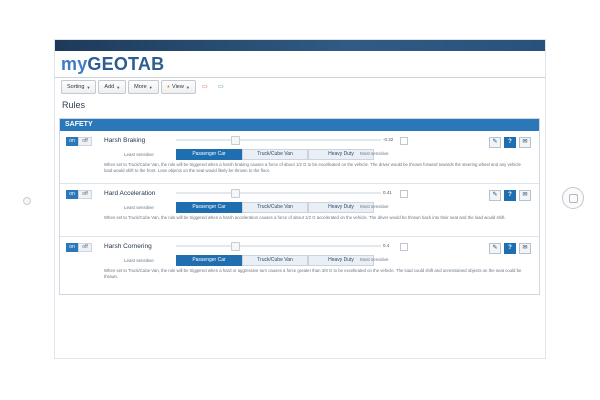 The height and width of the screenshot is (400, 600). I want to click on home-button, so click(573, 198).